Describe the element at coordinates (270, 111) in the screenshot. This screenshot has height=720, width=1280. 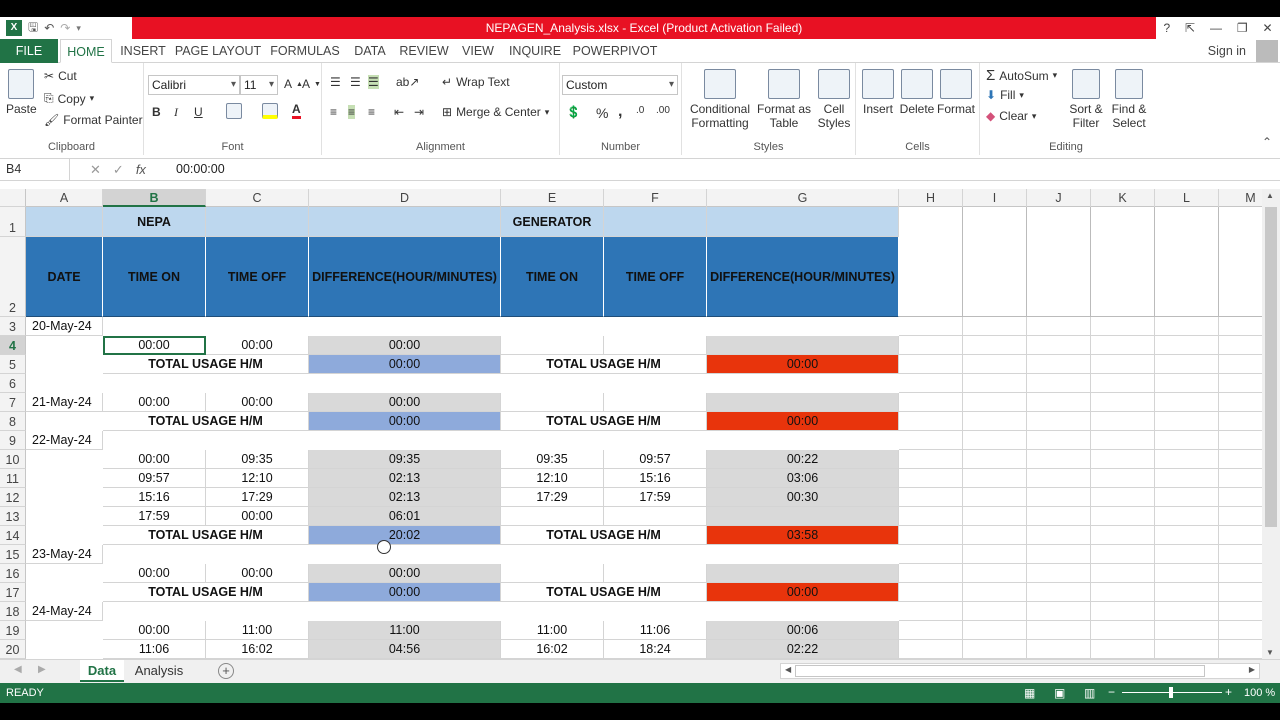
I see `fill-color-icon` at that location.